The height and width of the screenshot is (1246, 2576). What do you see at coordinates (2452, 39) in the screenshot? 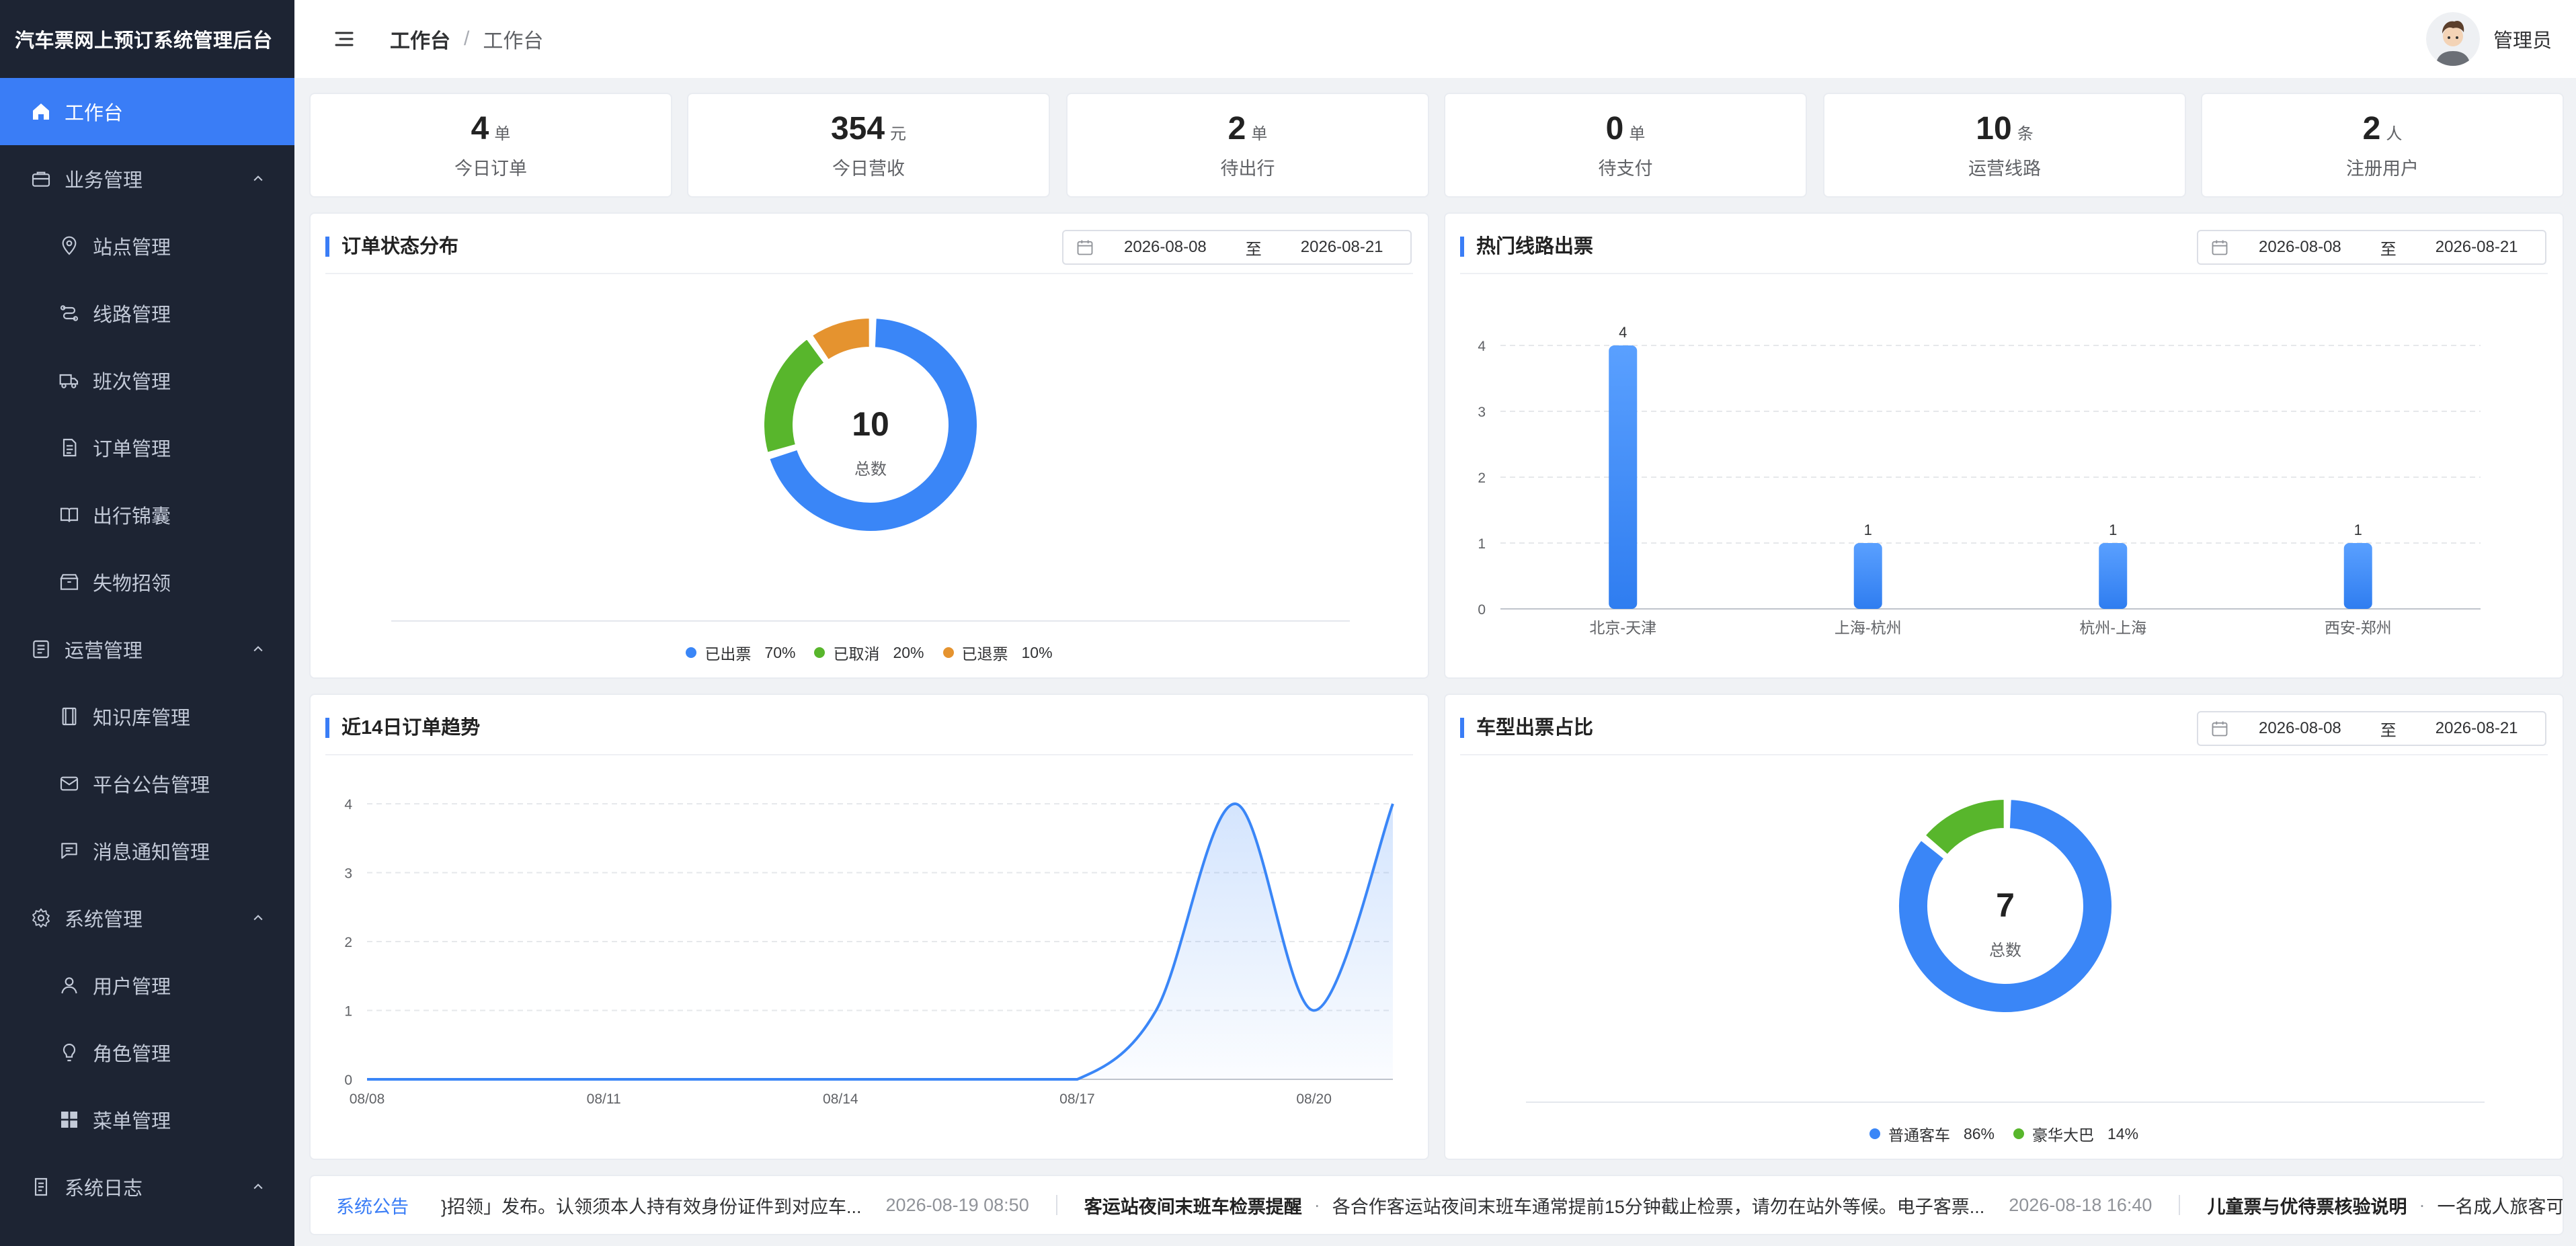
I see `avatar` at bounding box center [2452, 39].